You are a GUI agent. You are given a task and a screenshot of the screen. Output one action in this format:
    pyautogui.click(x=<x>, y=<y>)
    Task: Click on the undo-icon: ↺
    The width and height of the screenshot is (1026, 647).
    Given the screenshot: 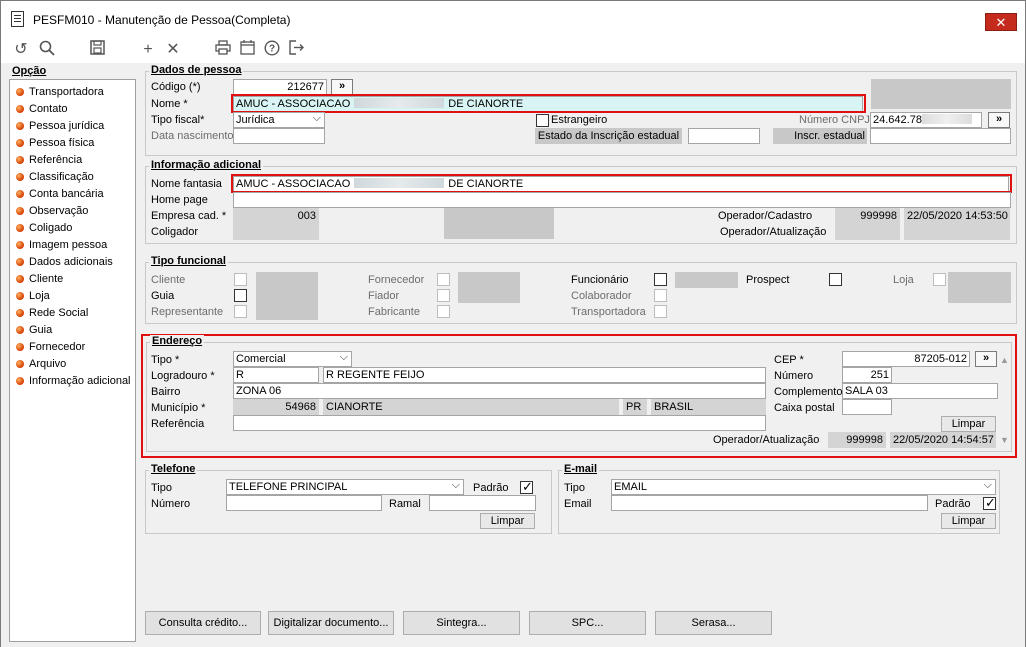 What is the action you would take?
    pyautogui.click(x=21, y=50)
    